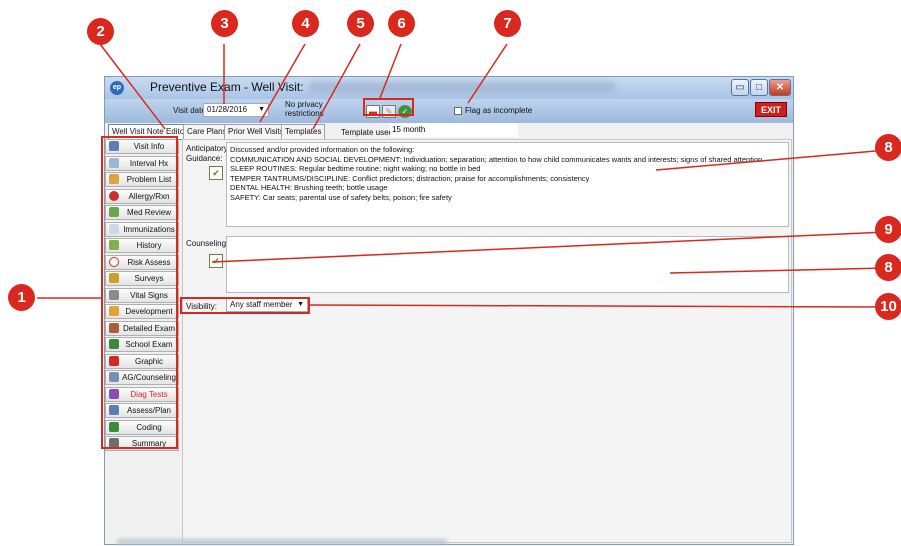 The width and height of the screenshot is (901, 546). What do you see at coordinates (360, 23) in the screenshot?
I see `callout-5: 5` at bounding box center [360, 23].